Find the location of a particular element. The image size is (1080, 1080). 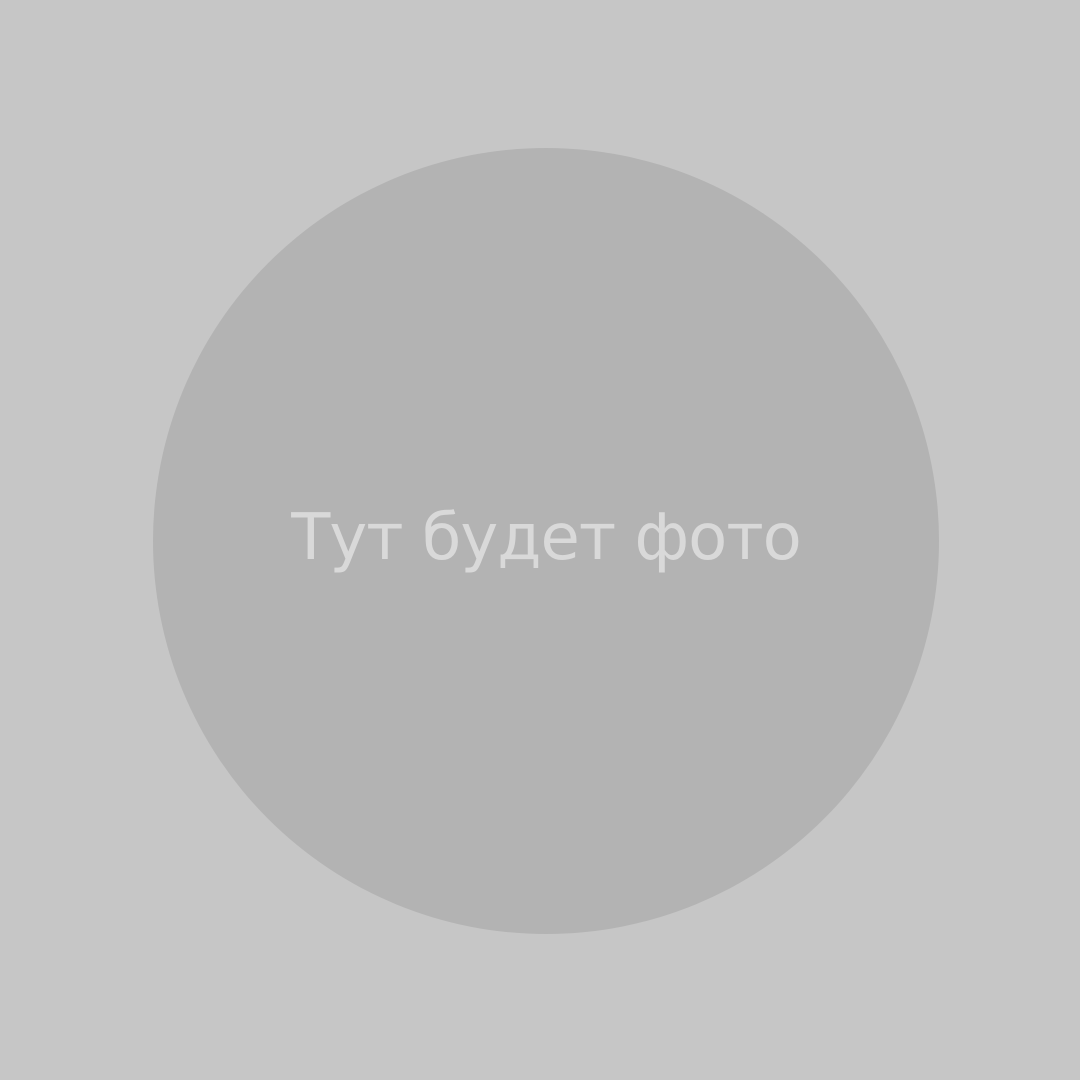

placeholder-text: Тут будет фото is located at coordinates (546, 538).